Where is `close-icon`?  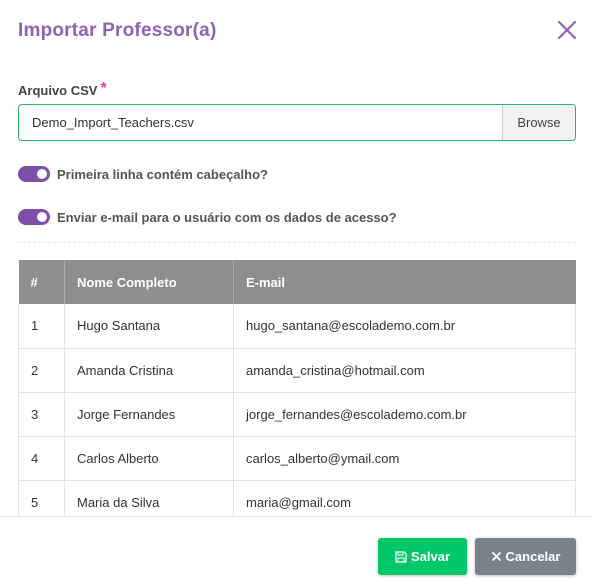
close-icon is located at coordinates (567, 30).